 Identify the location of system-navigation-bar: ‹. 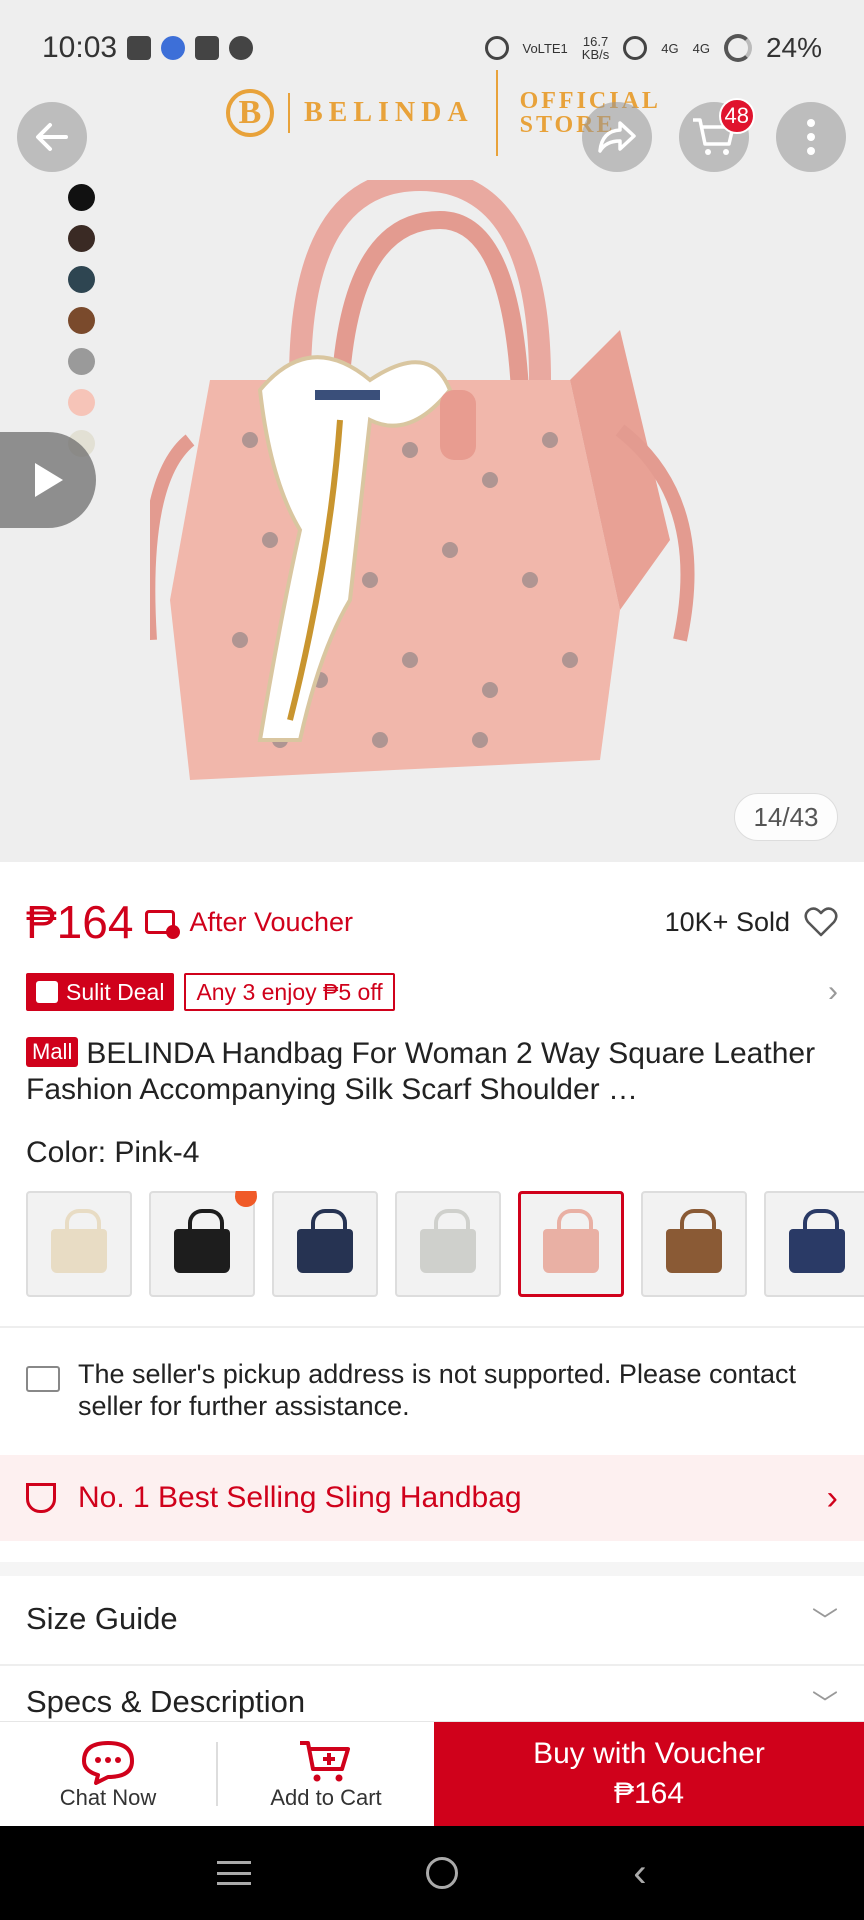
(432, 1873).